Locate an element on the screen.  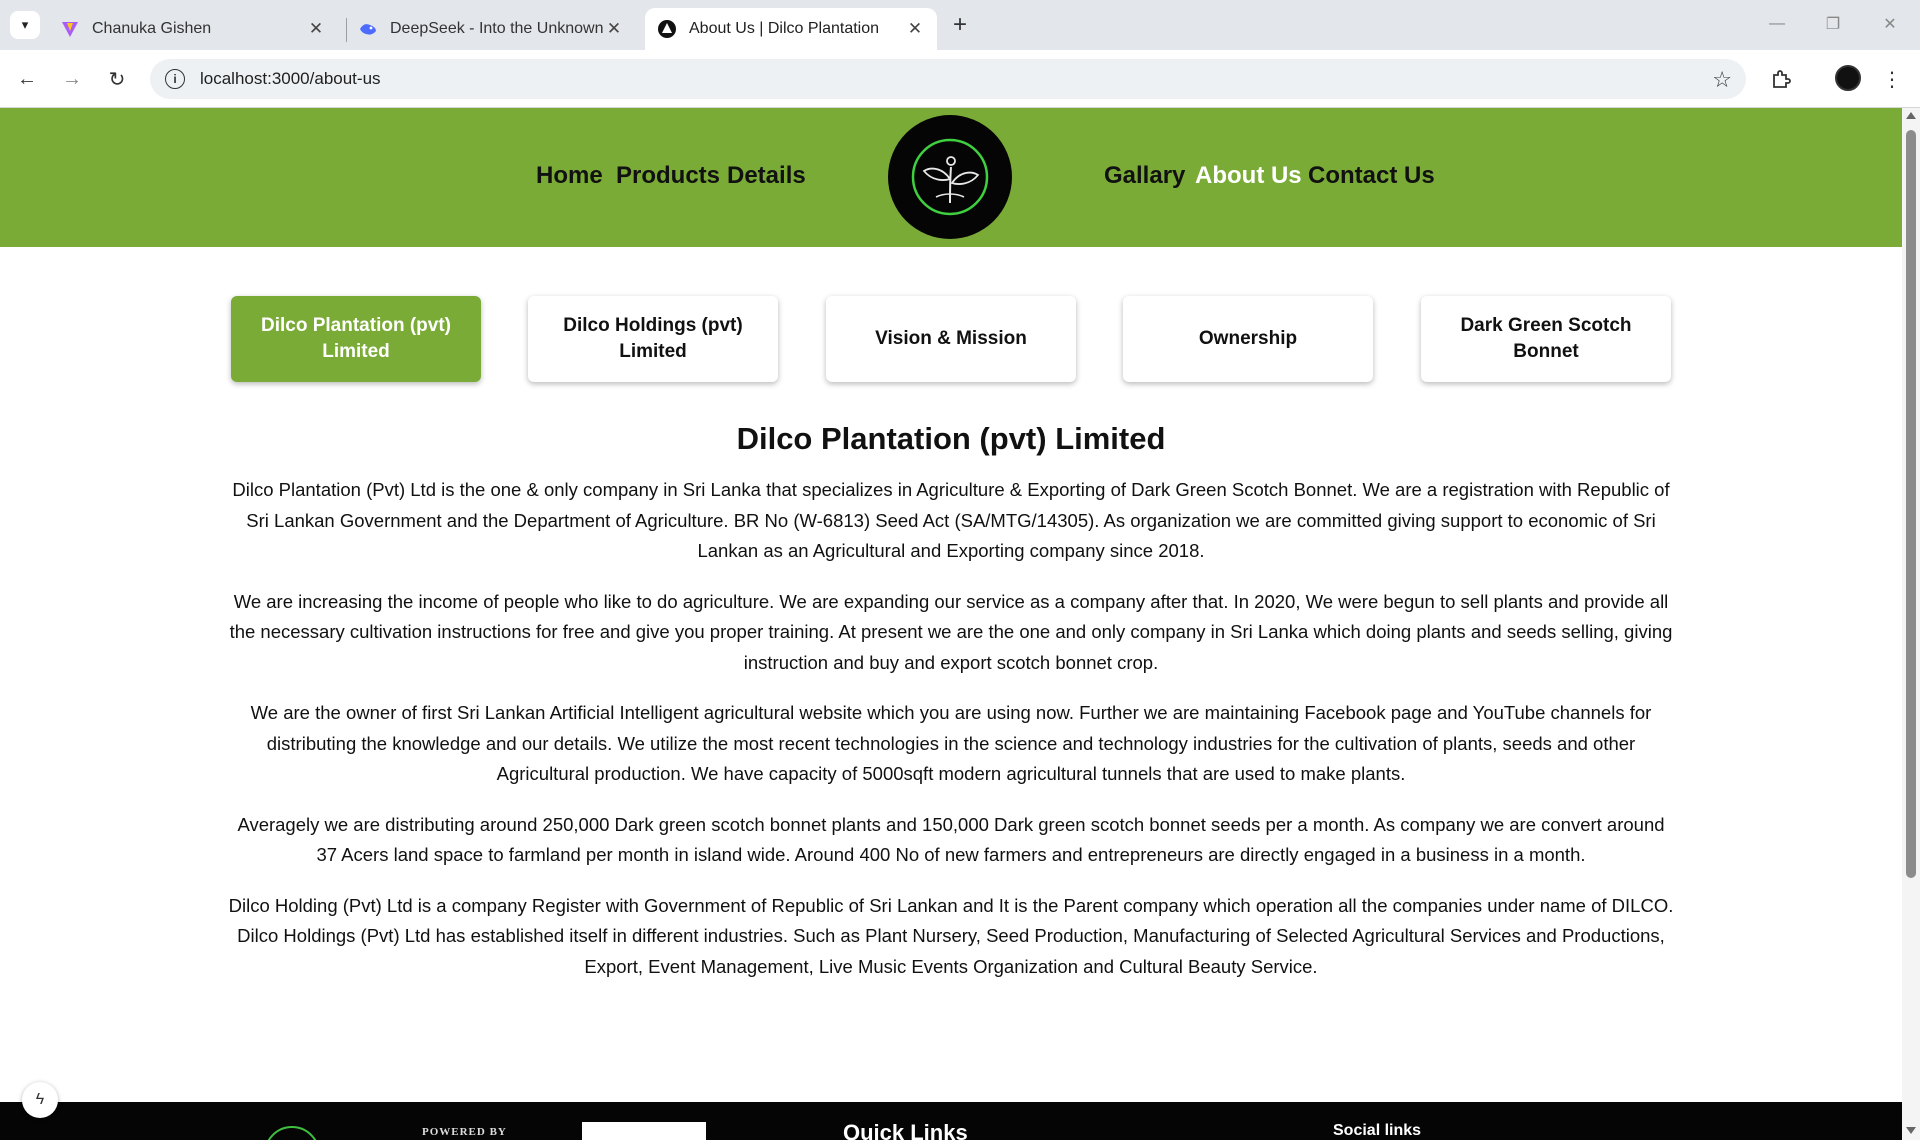
nav-contact-us: Contact Us is located at coordinates (1371, 176).